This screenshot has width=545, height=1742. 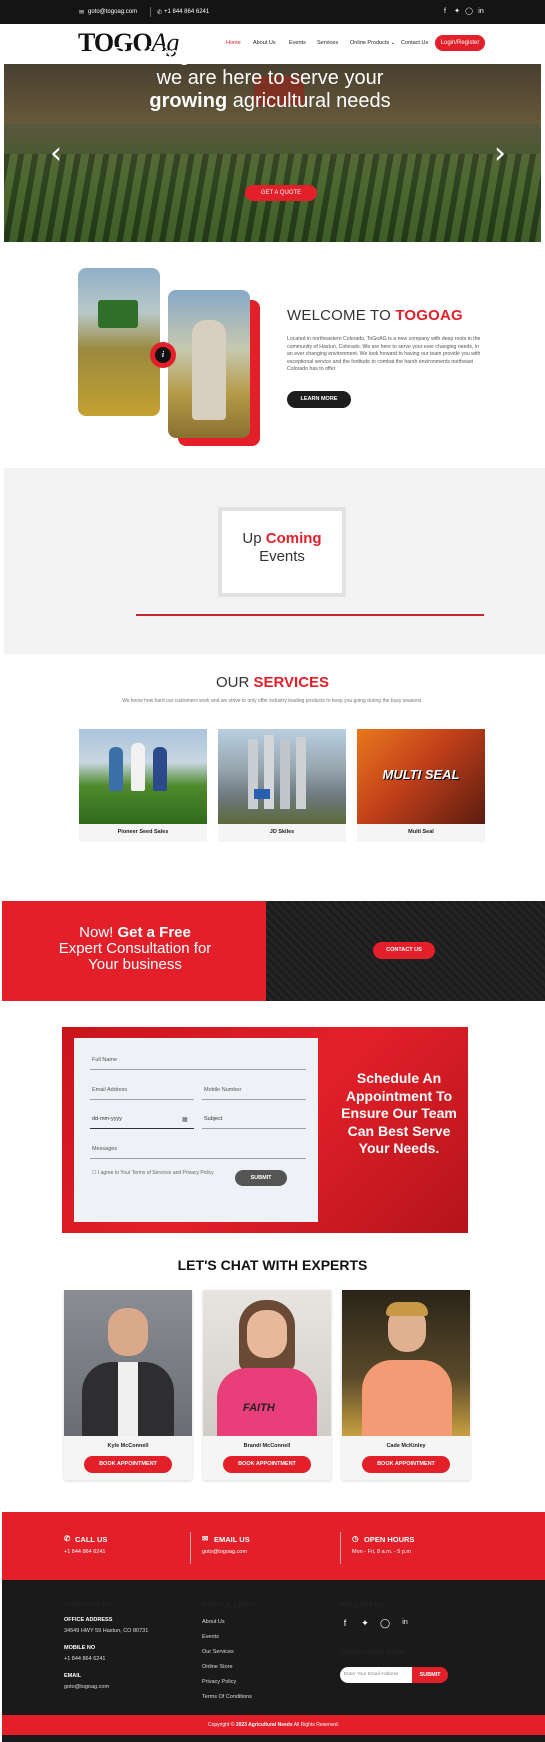 What do you see at coordinates (221, 1725) in the screenshot?
I see `copyright-a: Copyright ©` at bounding box center [221, 1725].